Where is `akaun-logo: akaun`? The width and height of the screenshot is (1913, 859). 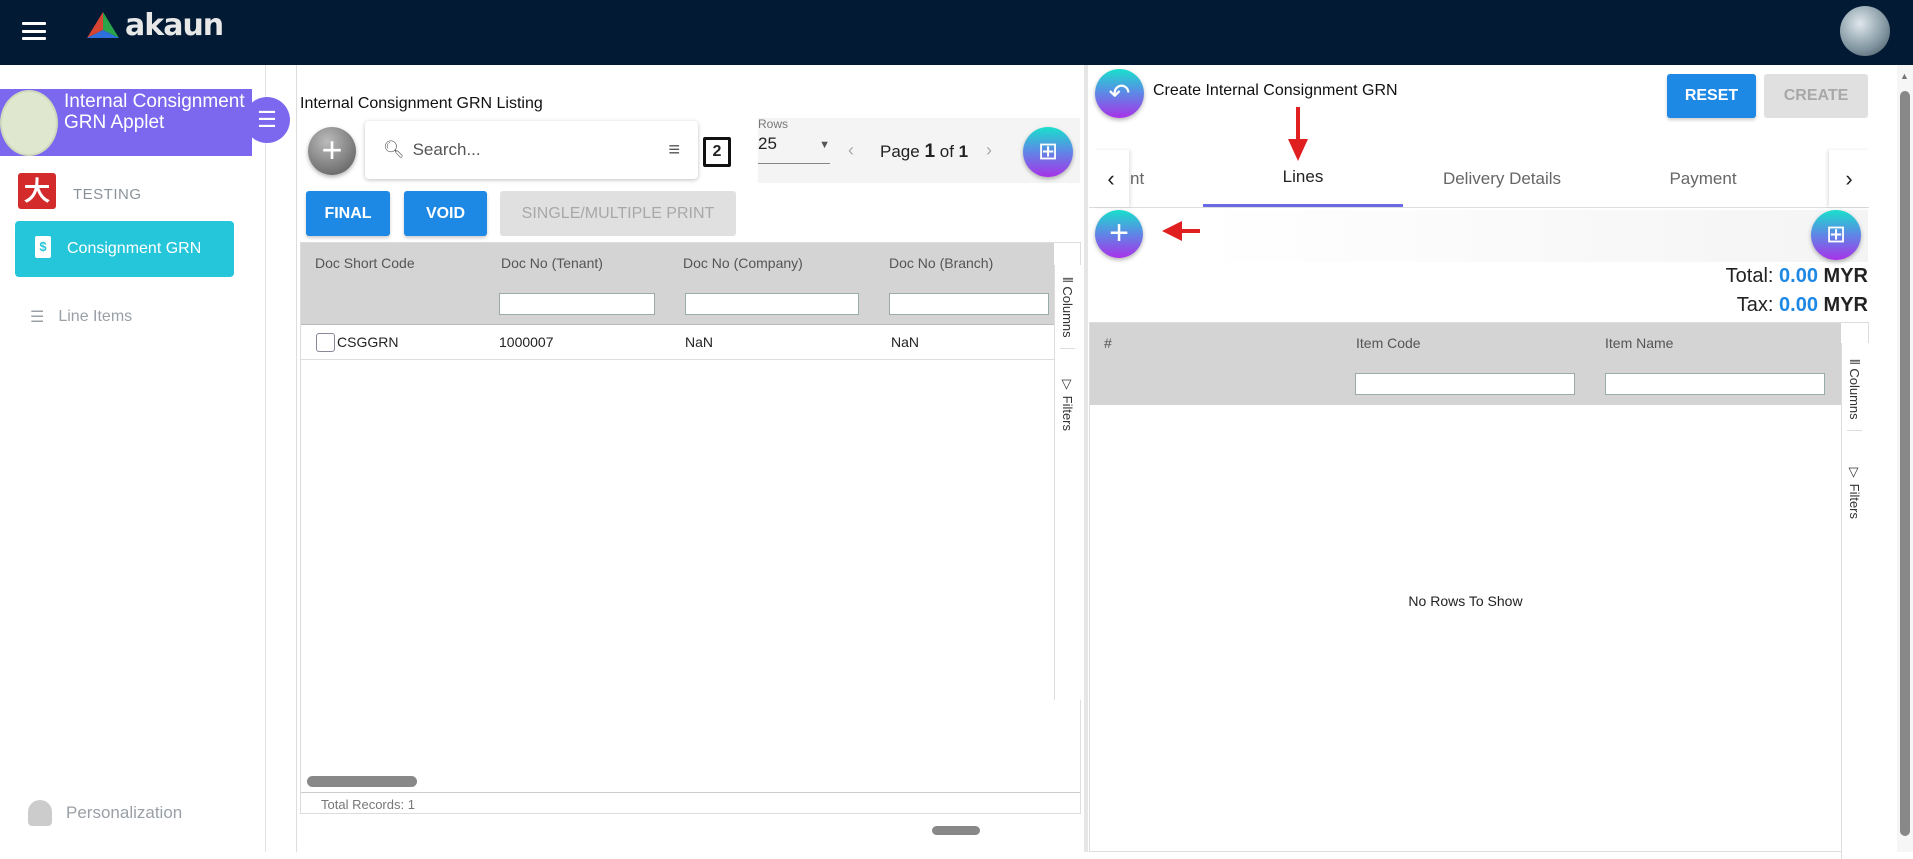
akaun-logo: akaun is located at coordinates (154, 25).